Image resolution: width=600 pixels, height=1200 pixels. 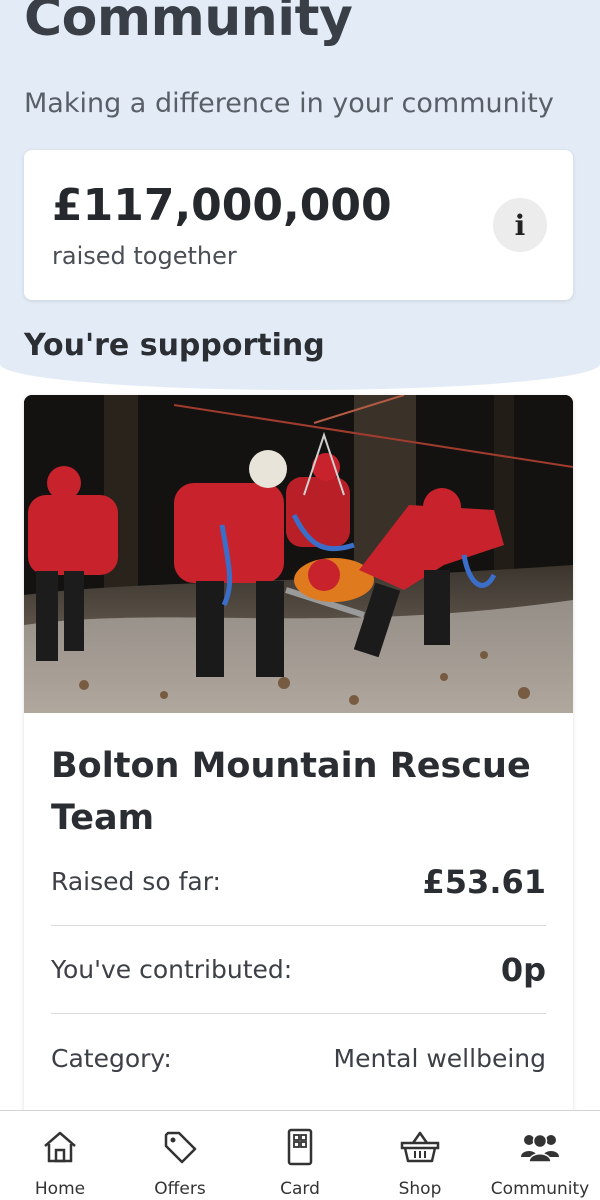 I want to click on total-raised-amount: £117,000,000, so click(x=222, y=205).